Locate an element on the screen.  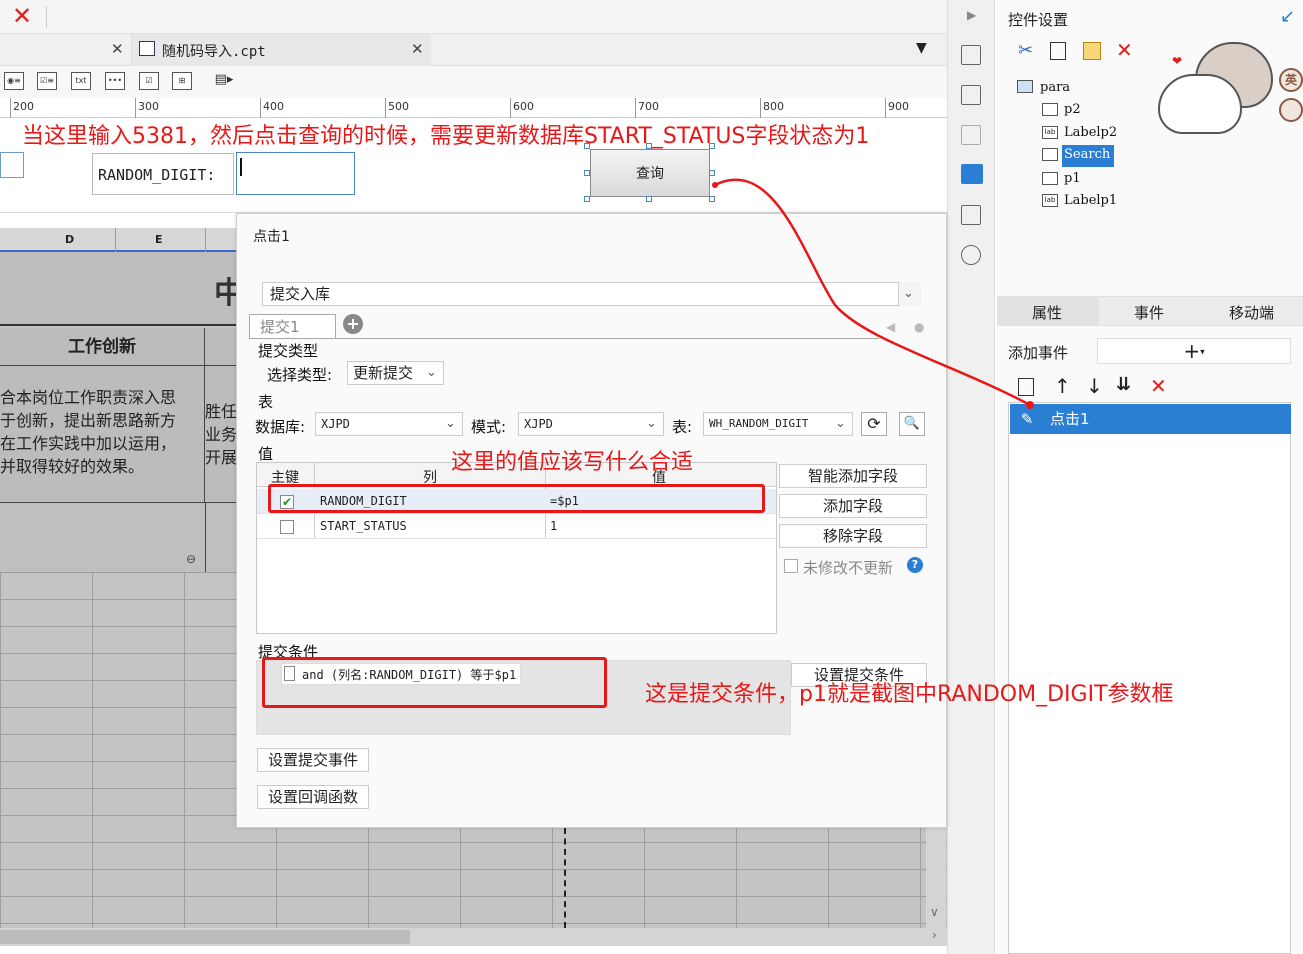
text-field-icon: txt is located at coordinates (81, 81).